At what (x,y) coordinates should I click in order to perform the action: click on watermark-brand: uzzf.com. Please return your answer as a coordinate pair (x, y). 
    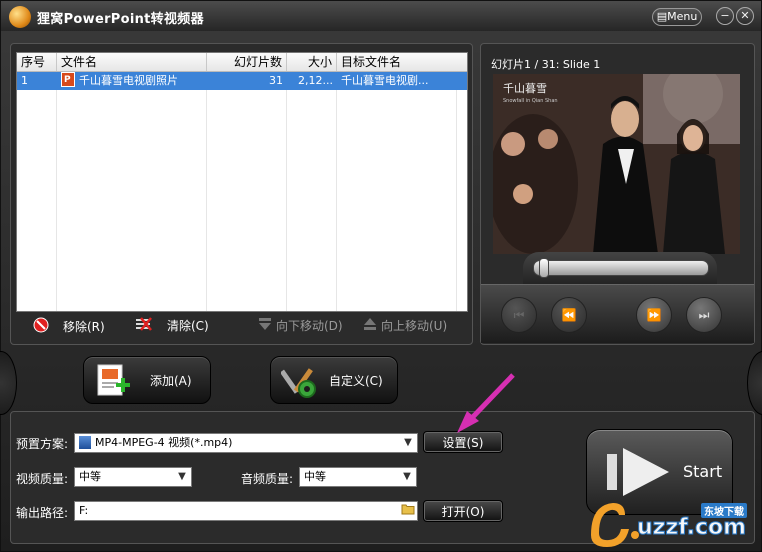
    Looking at the image, I should click on (691, 528).